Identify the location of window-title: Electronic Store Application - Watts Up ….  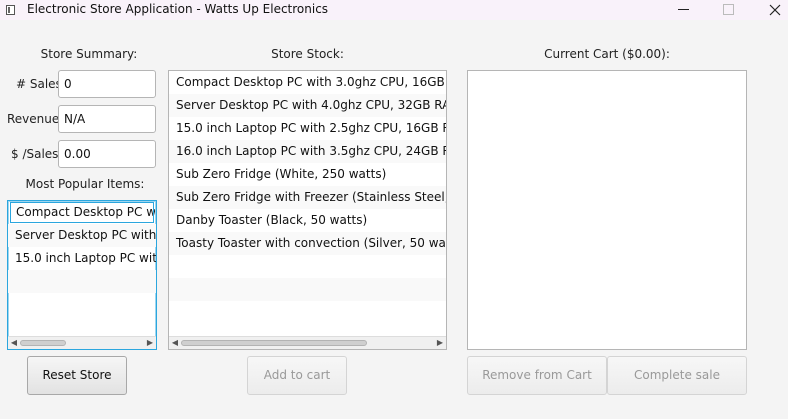
(178, 9).